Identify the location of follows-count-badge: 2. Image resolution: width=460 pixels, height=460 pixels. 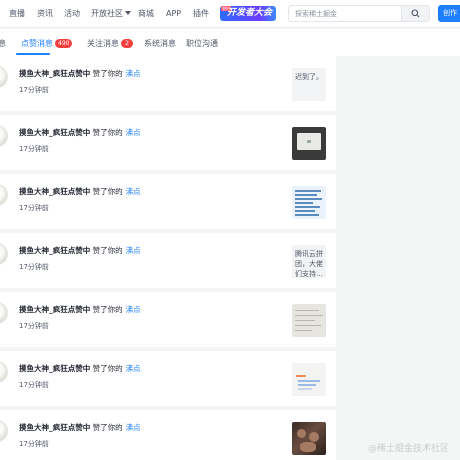
(127, 43).